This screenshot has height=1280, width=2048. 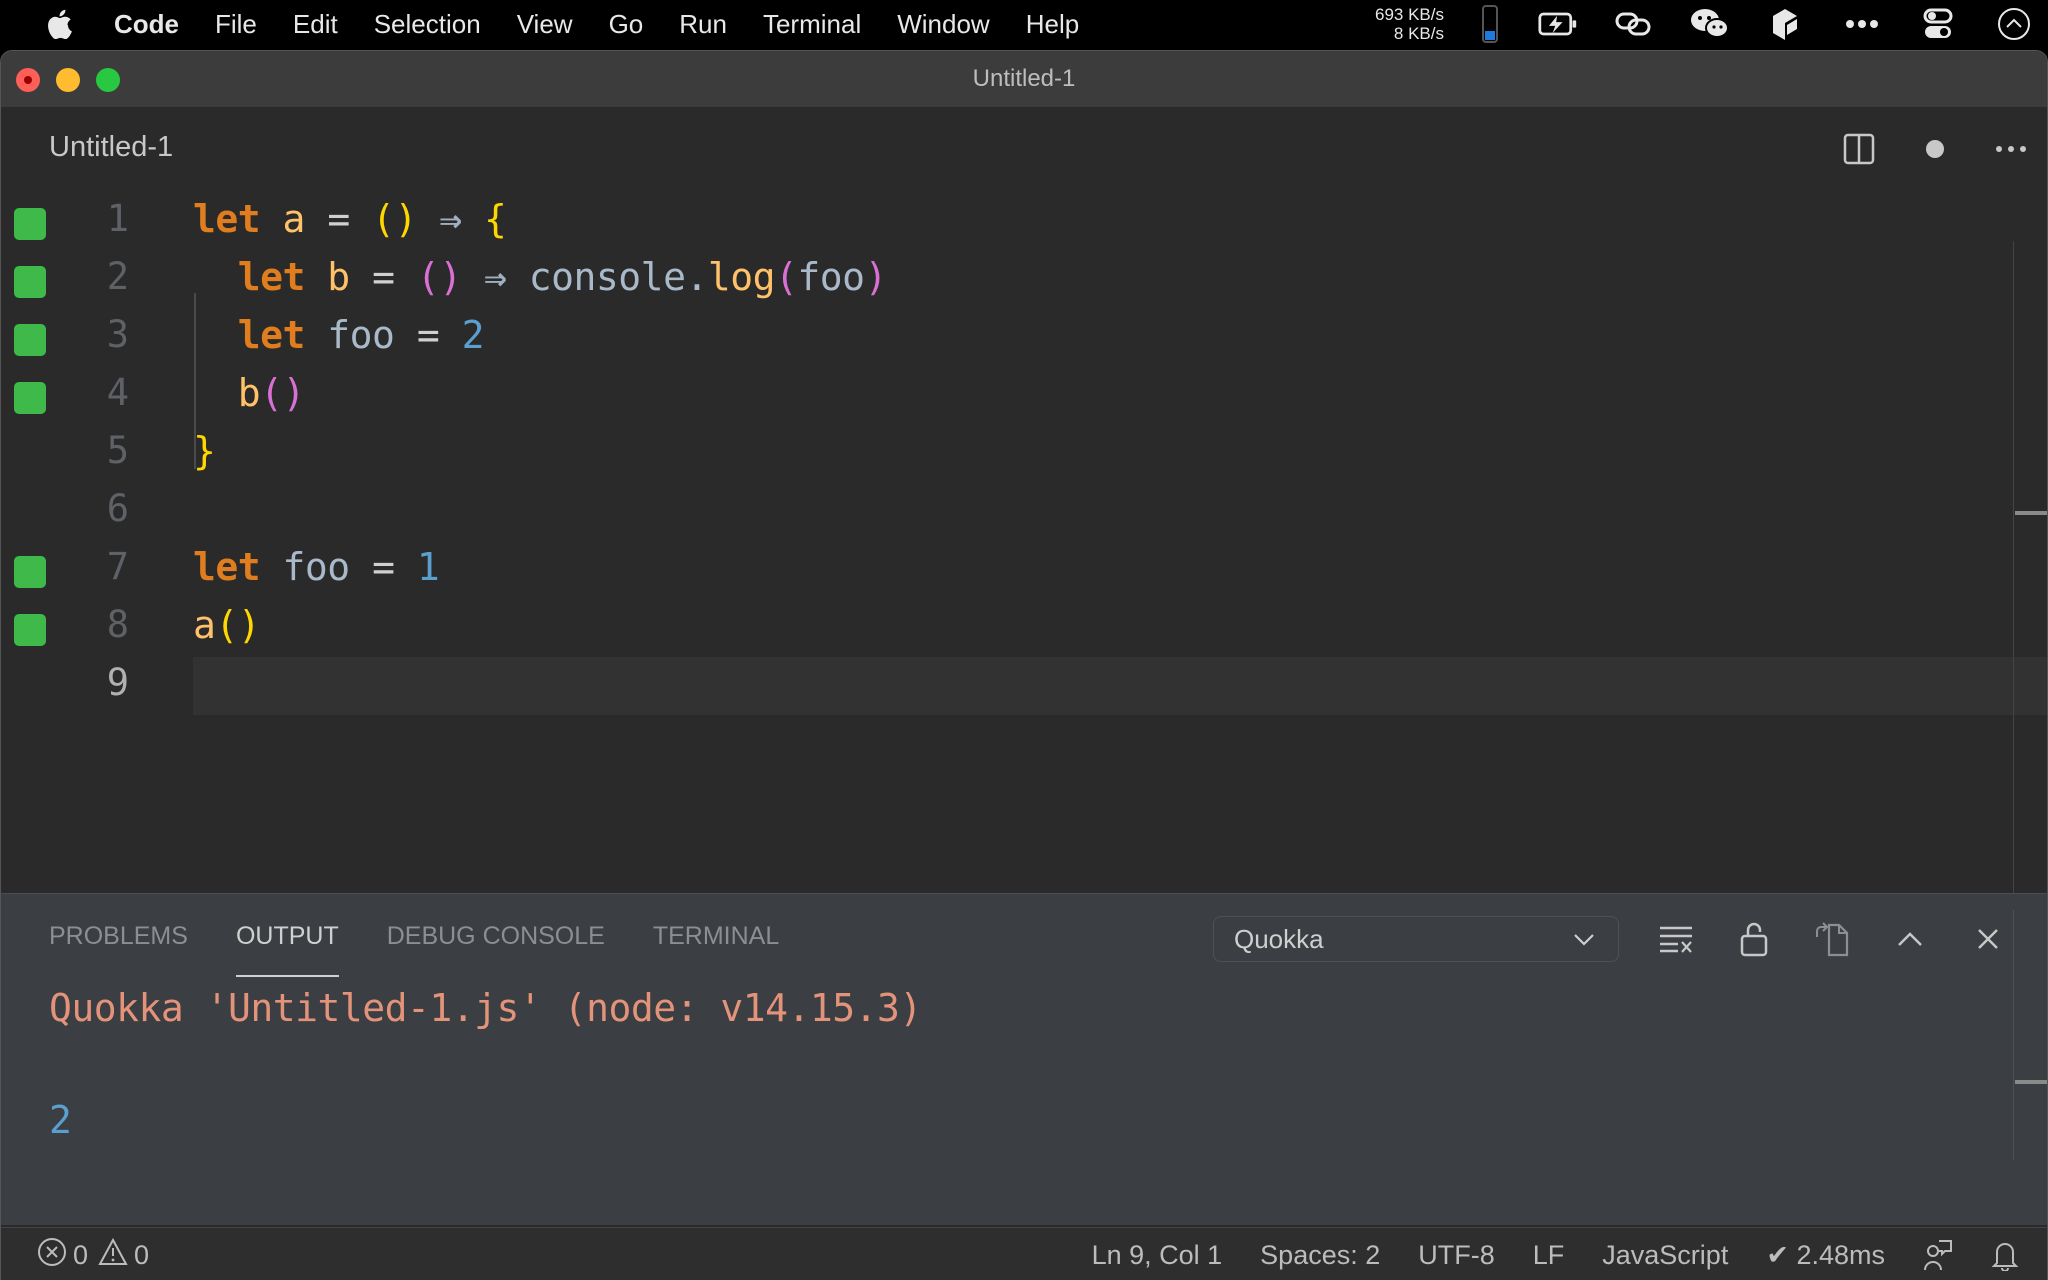 What do you see at coordinates (60, 1120) in the screenshot?
I see `quokka-output-value: 2` at bounding box center [60, 1120].